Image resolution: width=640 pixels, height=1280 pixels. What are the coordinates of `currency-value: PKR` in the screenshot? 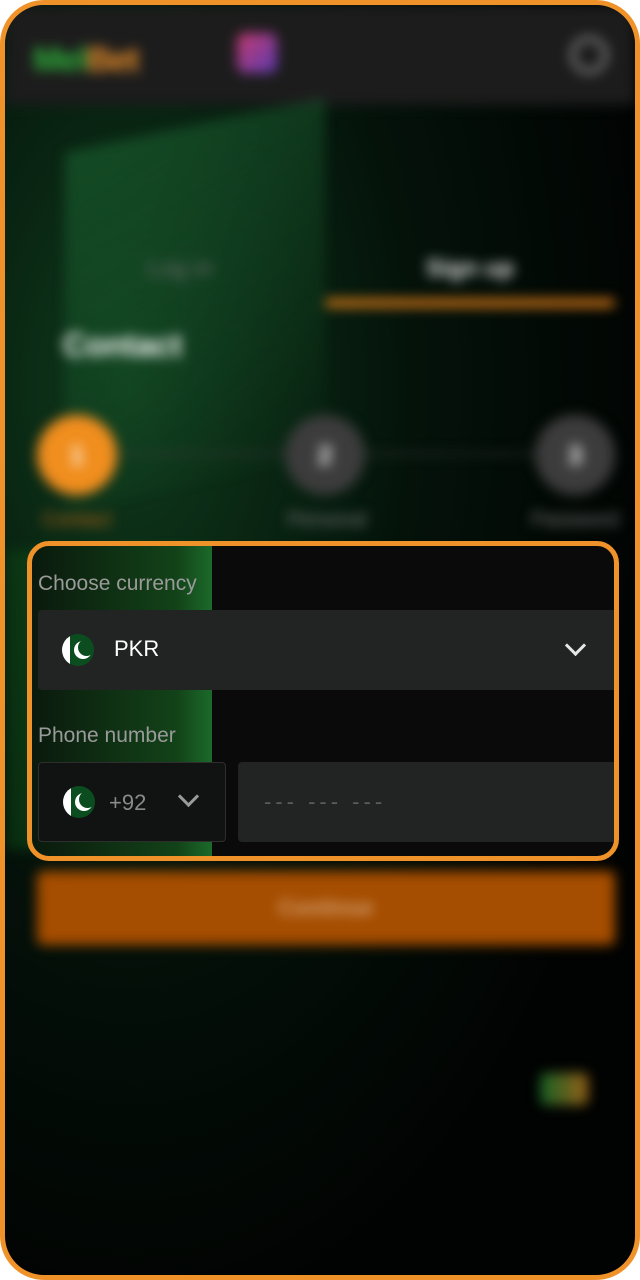 It's located at (137, 648).